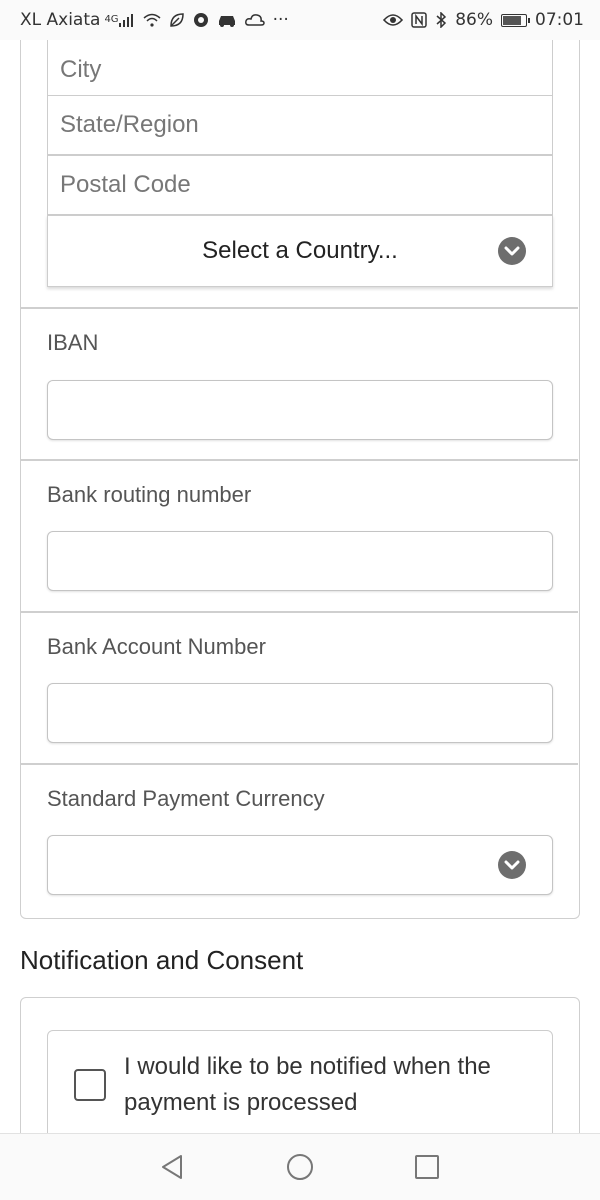 Image resolution: width=600 pixels, height=1200 pixels. I want to click on back-triangle-icon, so click(172, 1167).